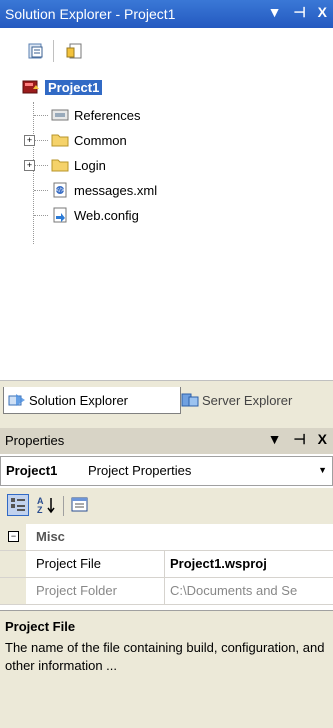  What do you see at coordinates (13, 536) in the screenshot?
I see `collapse-minus-icon: −` at bounding box center [13, 536].